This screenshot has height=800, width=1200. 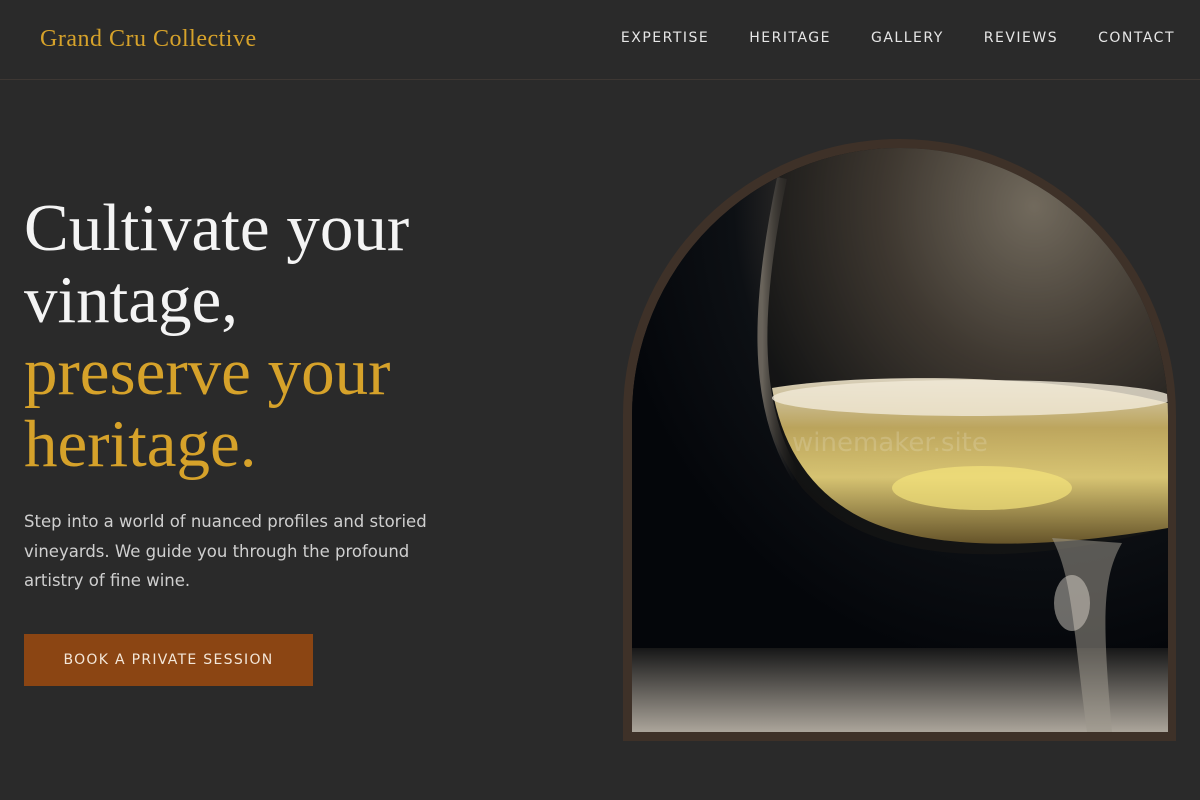 I want to click on hero-title-accent-line: heritage., so click(x=140, y=444).